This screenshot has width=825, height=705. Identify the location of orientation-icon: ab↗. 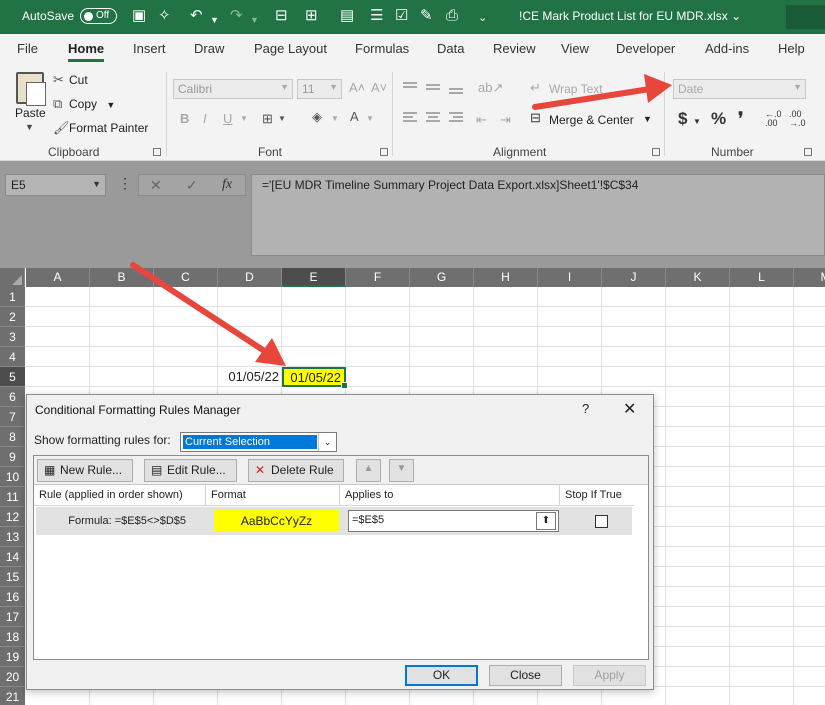
(490, 88).